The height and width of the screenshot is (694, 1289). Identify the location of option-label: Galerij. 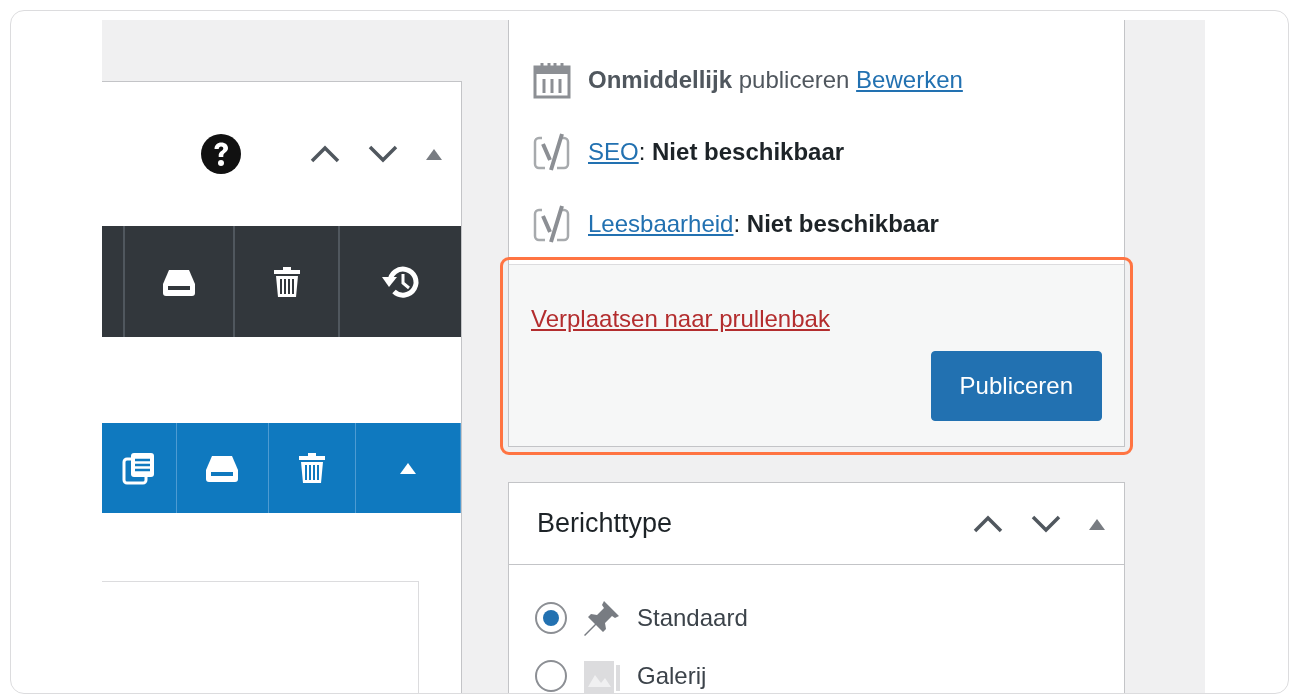
(672, 676).